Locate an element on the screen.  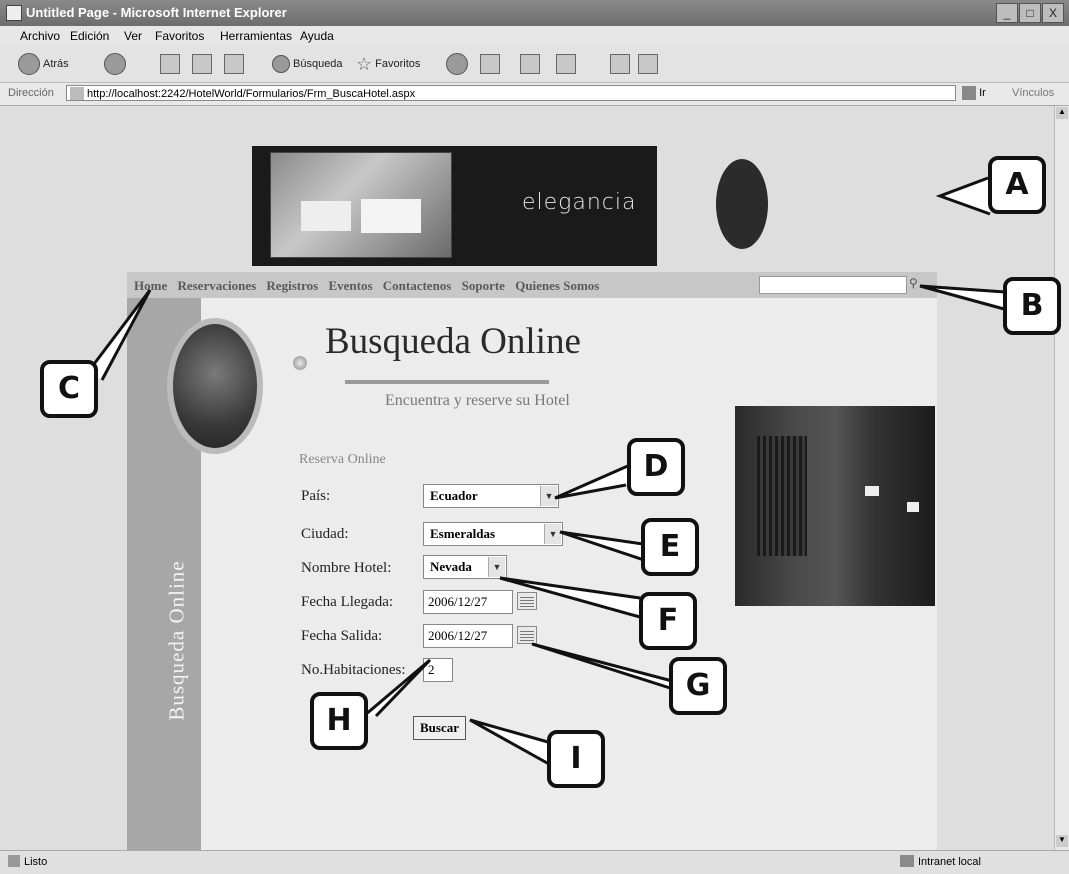
callout-b: B is located at coordinates (1032, 306).